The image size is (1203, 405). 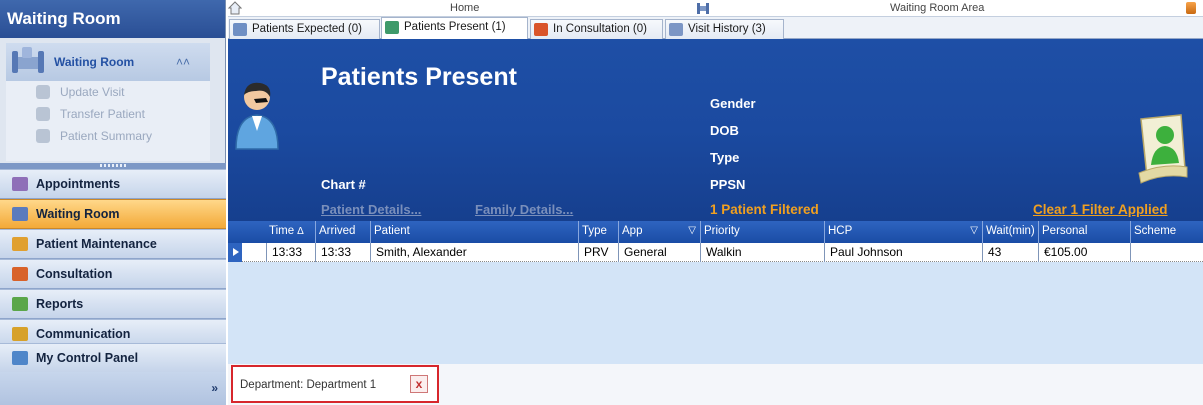 What do you see at coordinates (722, 231) in the screenshot?
I see `col-header-label: Priority` at bounding box center [722, 231].